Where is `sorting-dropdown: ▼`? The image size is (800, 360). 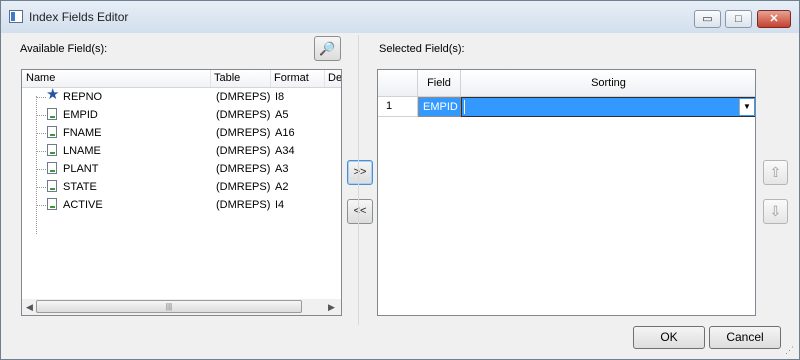 sorting-dropdown: ▼ is located at coordinates (608, 107).